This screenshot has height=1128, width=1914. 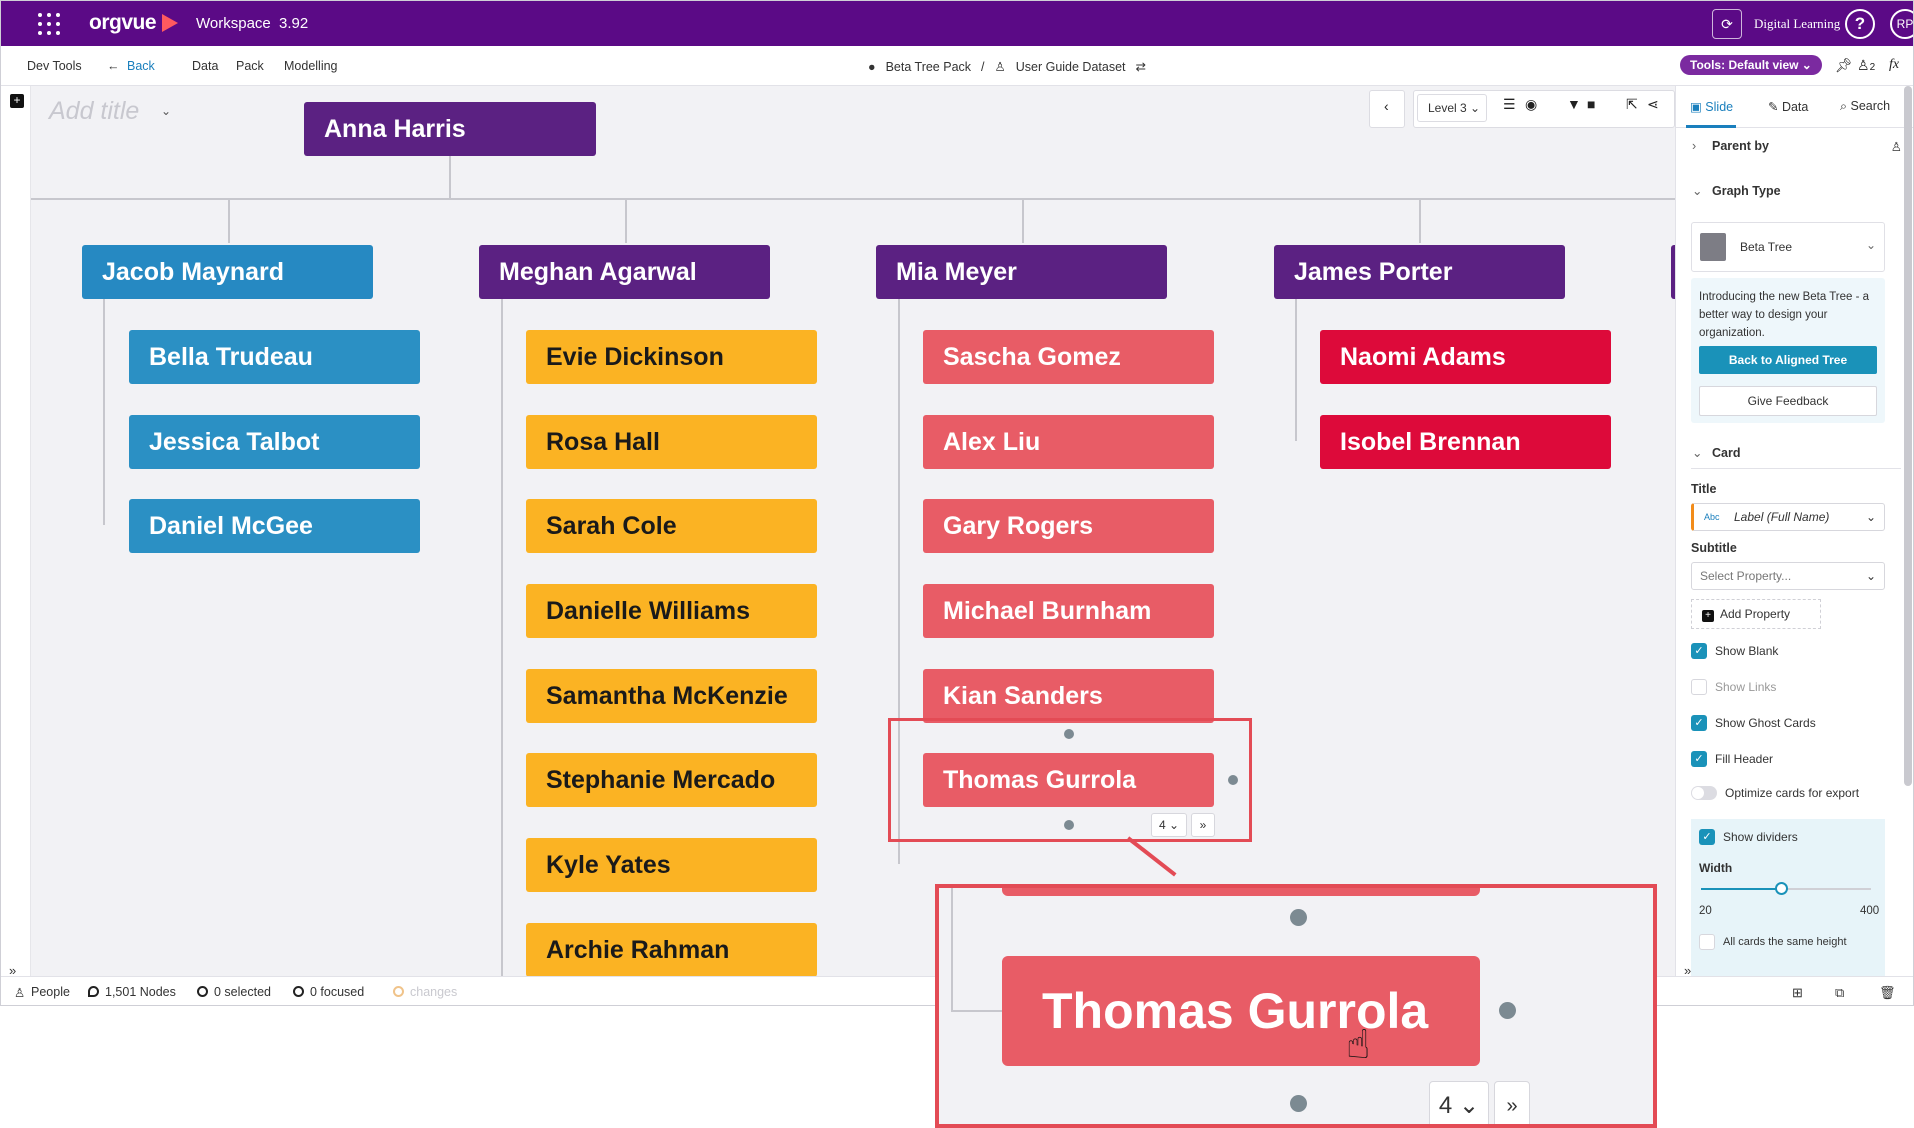 What do you see at coordinates (671, 696) in the screenshot?
I see `member-card: Samantha McKenzie` at bounding box center [671, 696].